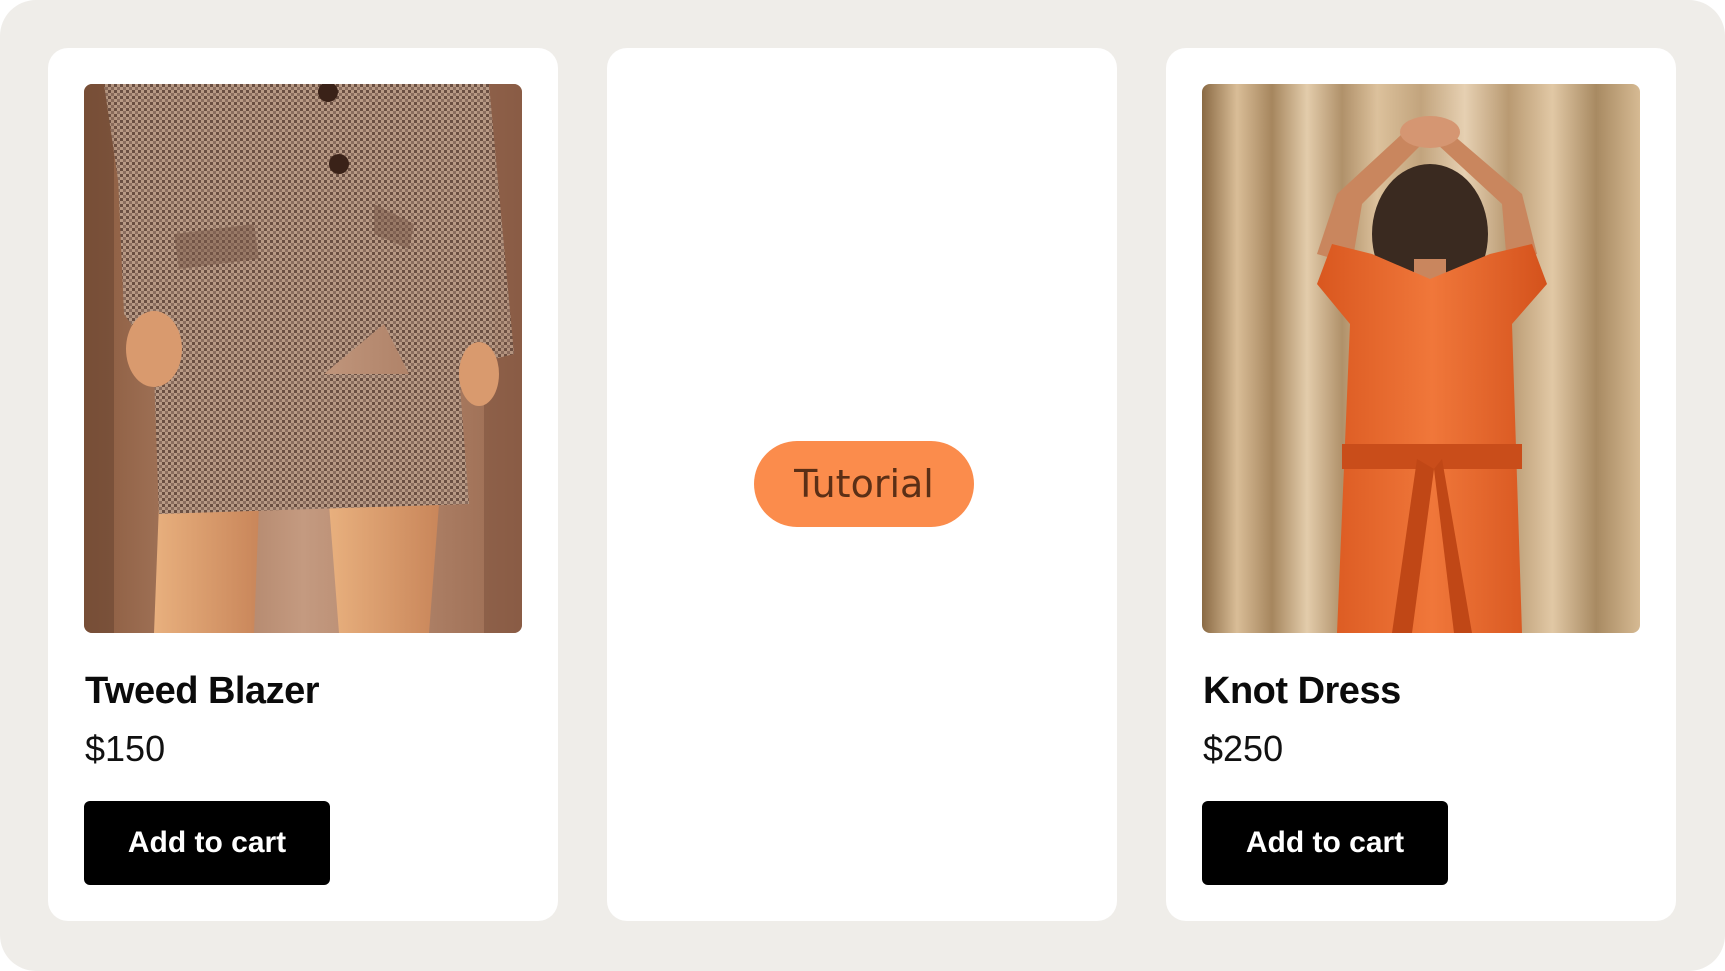 This screenshot has height=971, width=1725. I want to click on product-image-knot-dress, so click(1421, 358).